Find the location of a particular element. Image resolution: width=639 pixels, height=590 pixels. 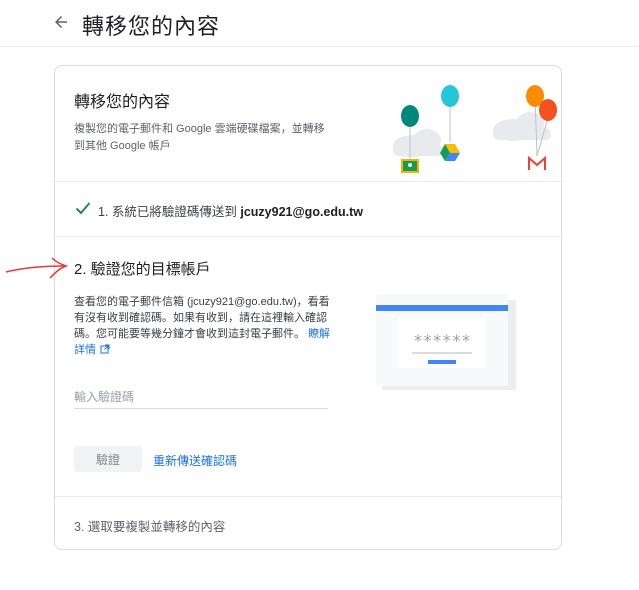

card-title: 轉移您的內容 is located at coordinates (122, 102).